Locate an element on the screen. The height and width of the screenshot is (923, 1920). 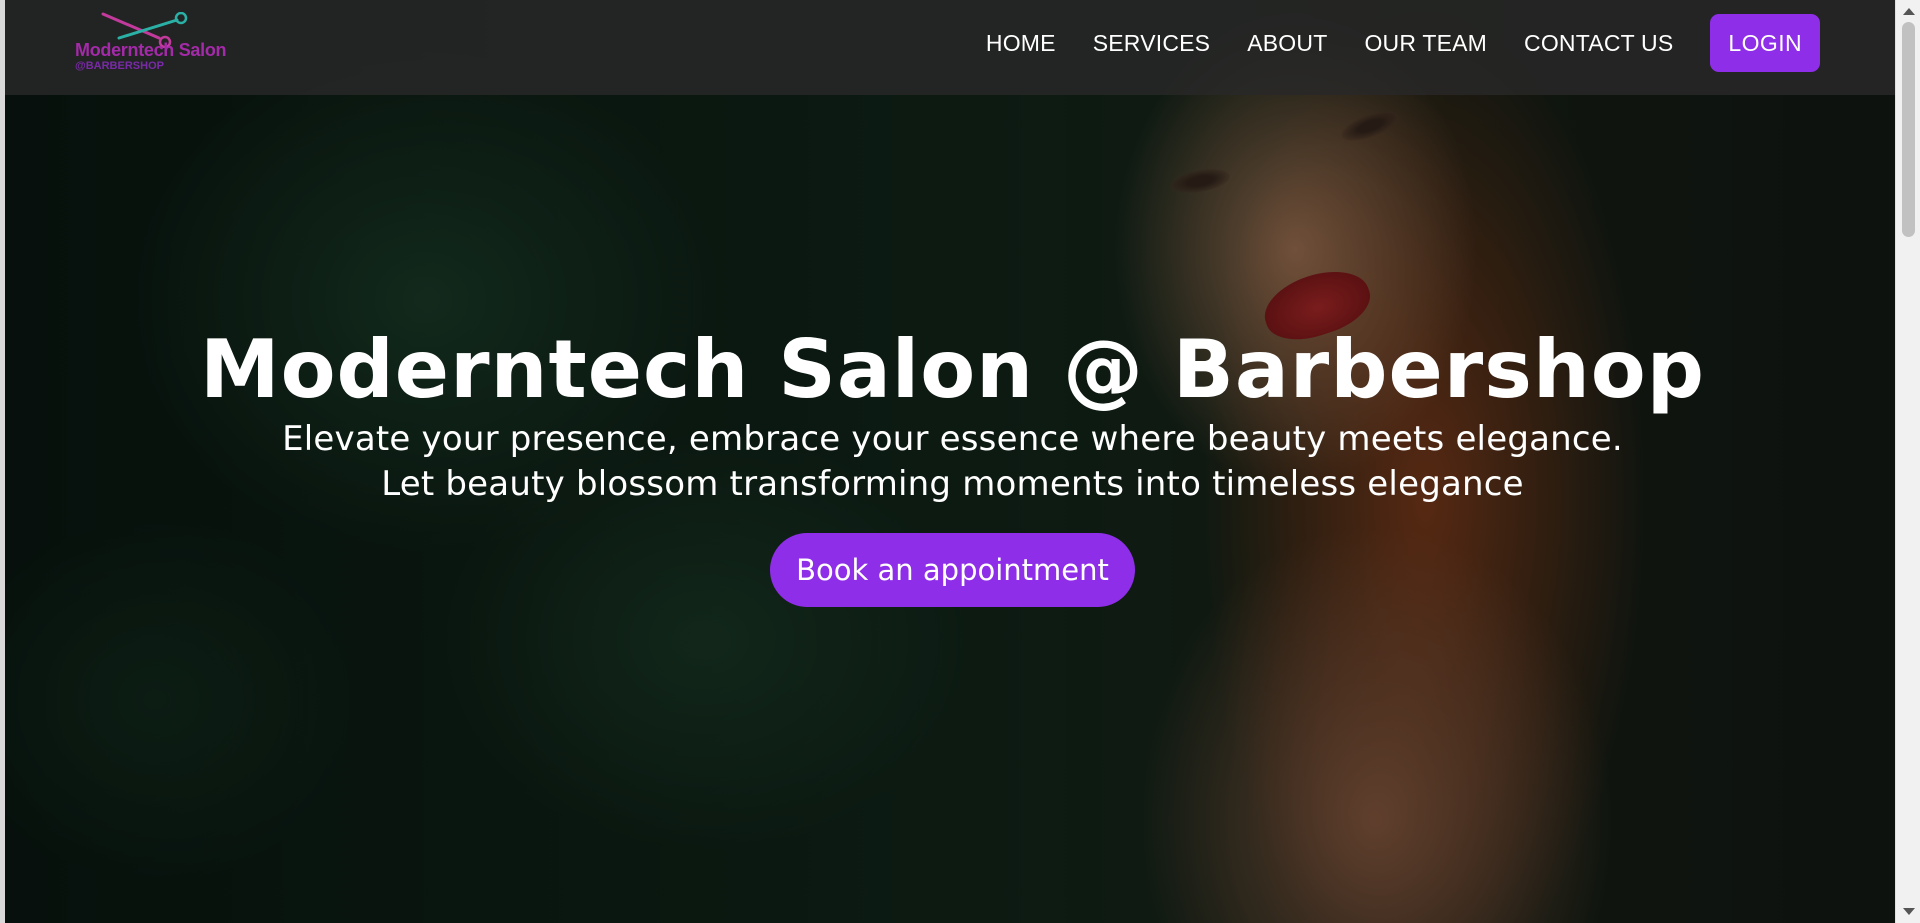
logo-title: Moderntech Salon is located at coordinates (151, 50).